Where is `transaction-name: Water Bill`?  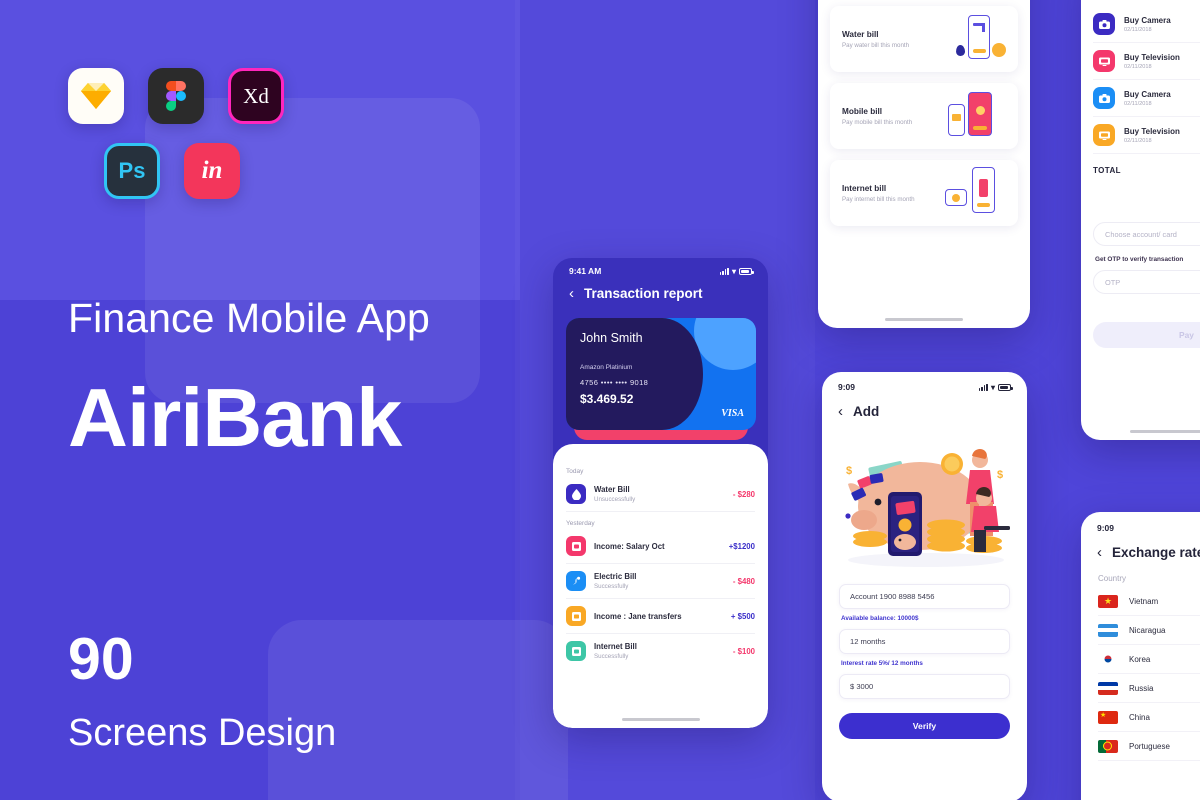
transaction-name: Water Bill is located at coordinates (612, 490).